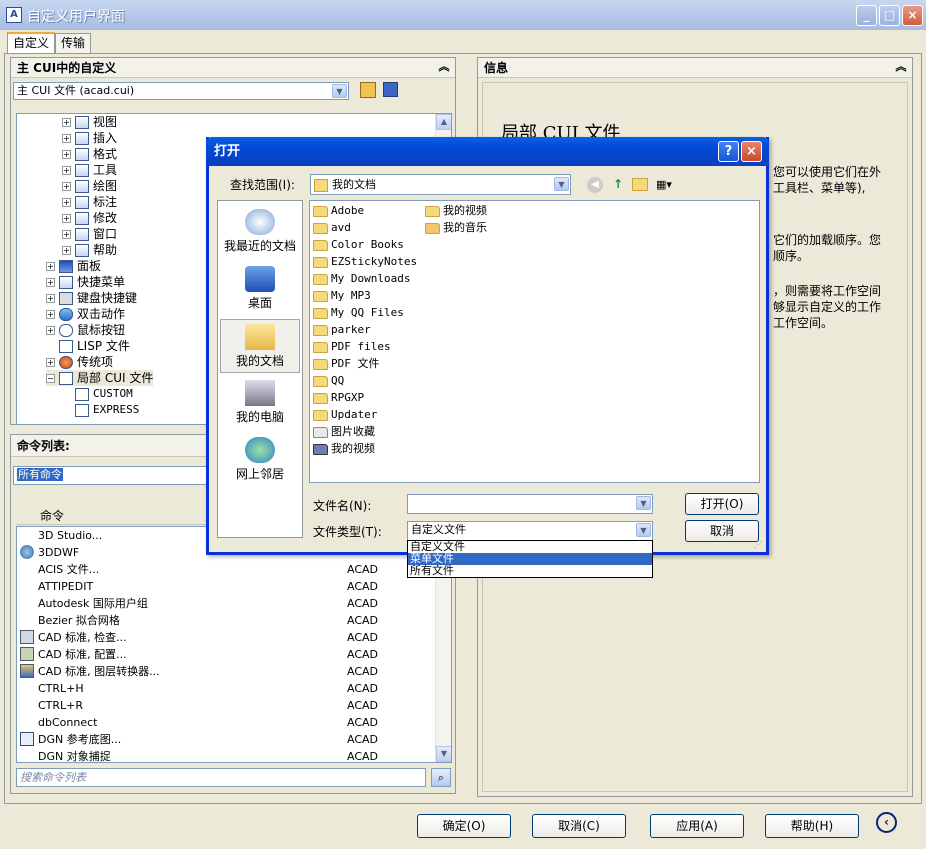 The image size is (926, 849). Describe the element at coordinates (31, 43) in the screenshot. I see `tab-customize: 自定义` at that location.